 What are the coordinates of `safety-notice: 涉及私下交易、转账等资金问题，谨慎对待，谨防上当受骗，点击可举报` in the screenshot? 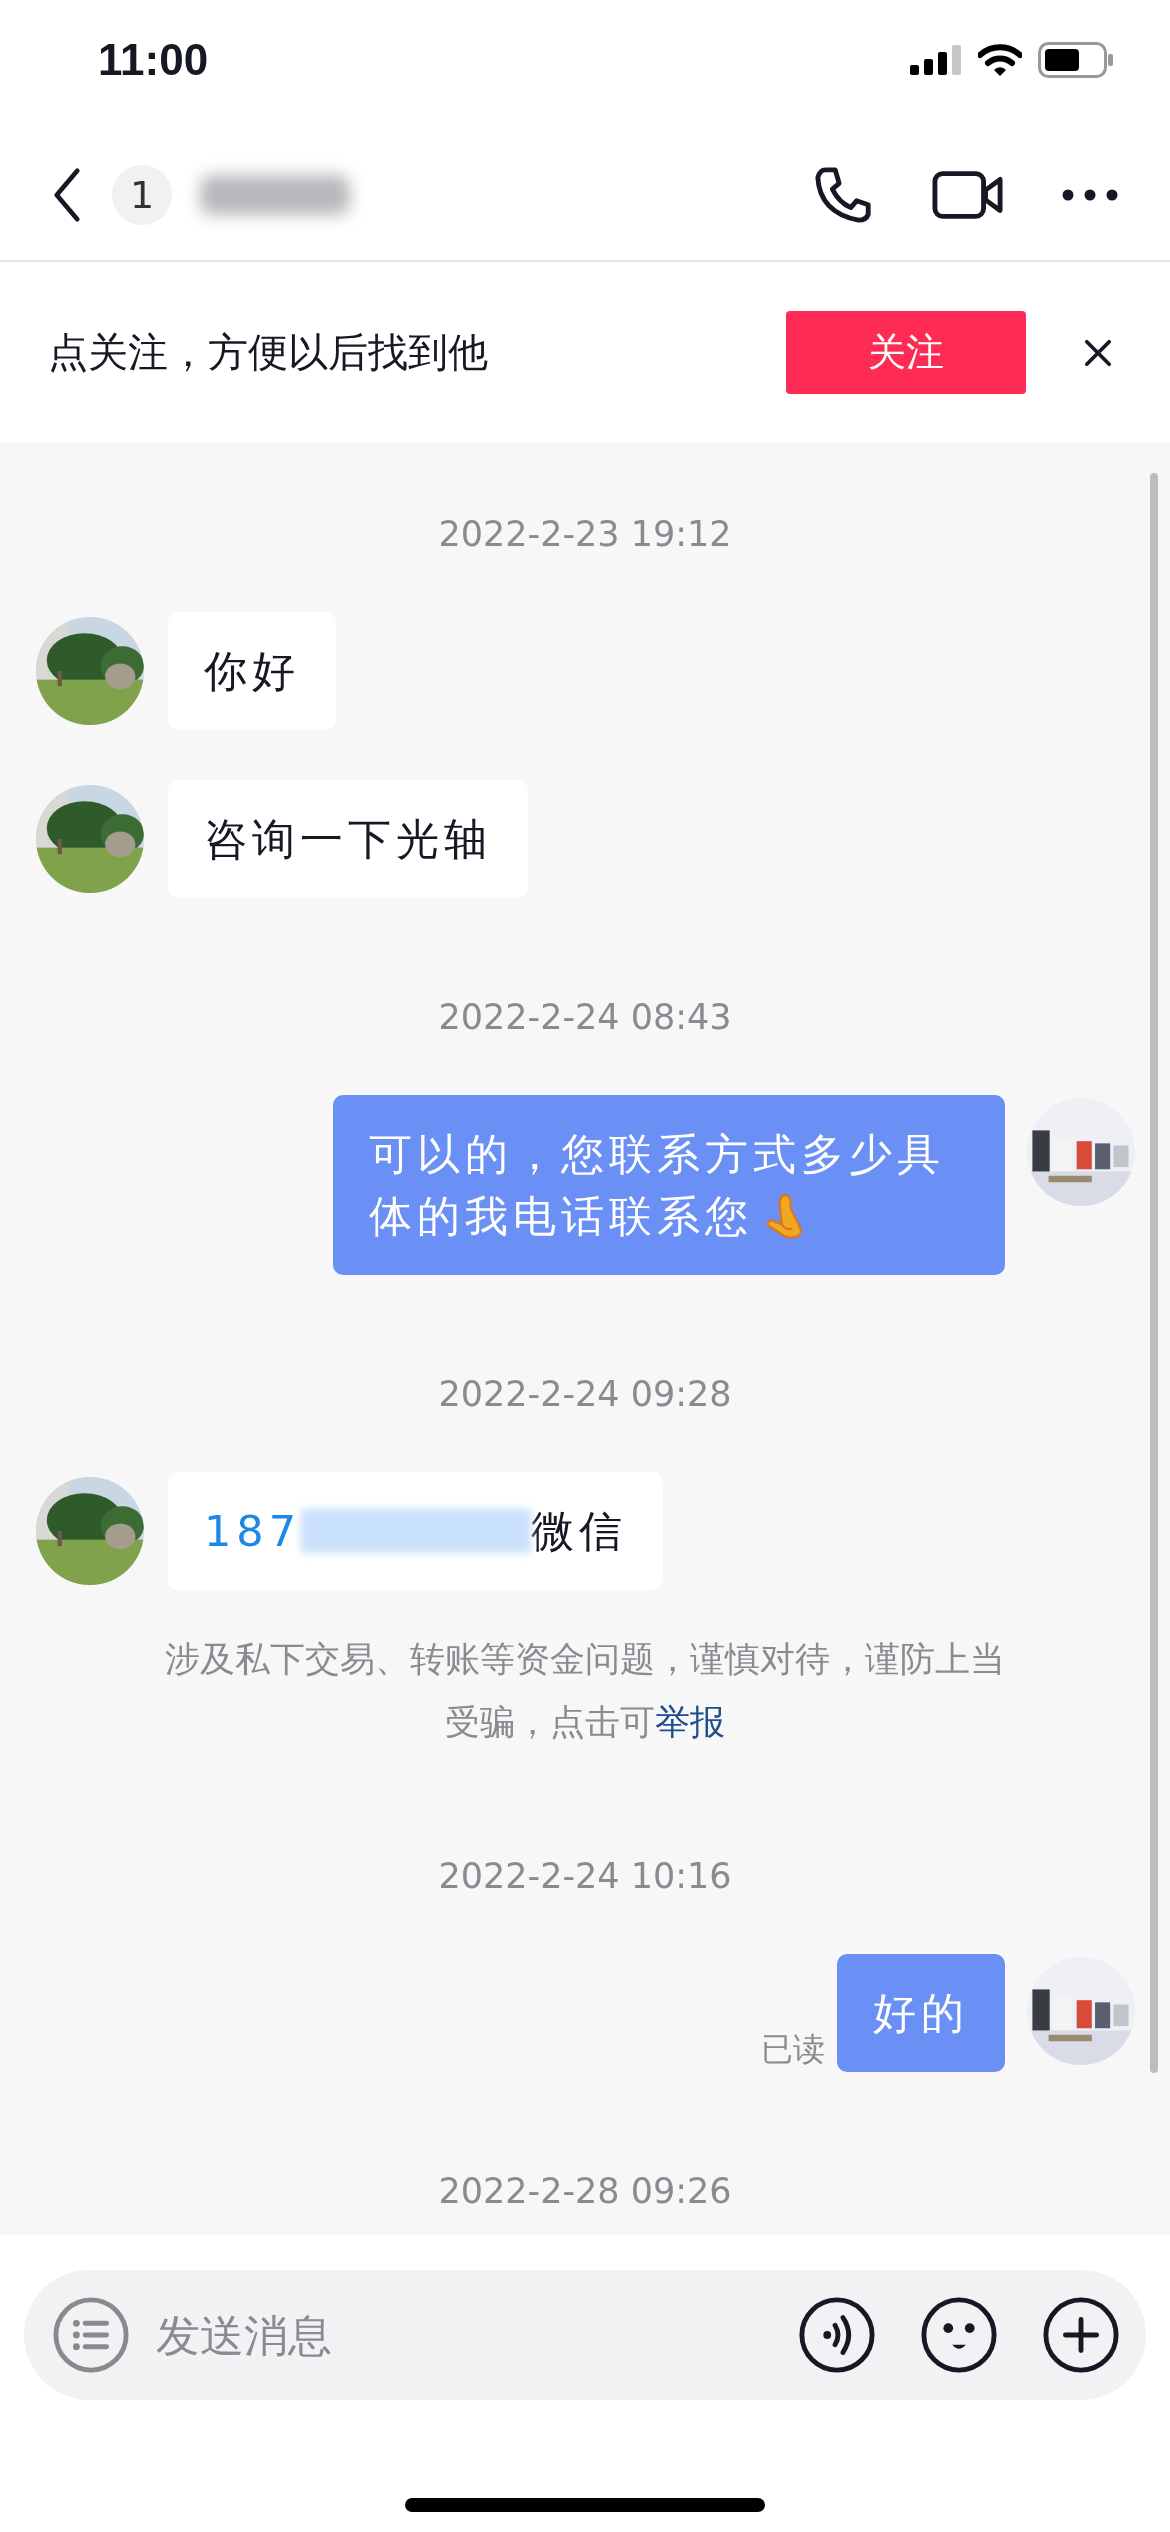 It's located at (585, 1691).